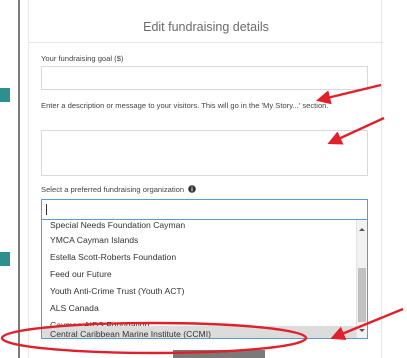 Image resolution: width=407 pixels, height=358 pixels. Describe the element at coordinates (154, 338) in the screenshot. I see `highlight-ellipse` at that location.